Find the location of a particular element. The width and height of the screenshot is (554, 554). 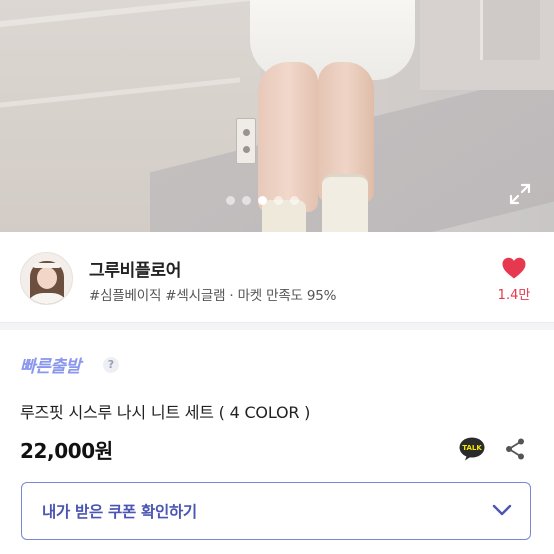

wall-outlet is located at coordinates (246, 141).